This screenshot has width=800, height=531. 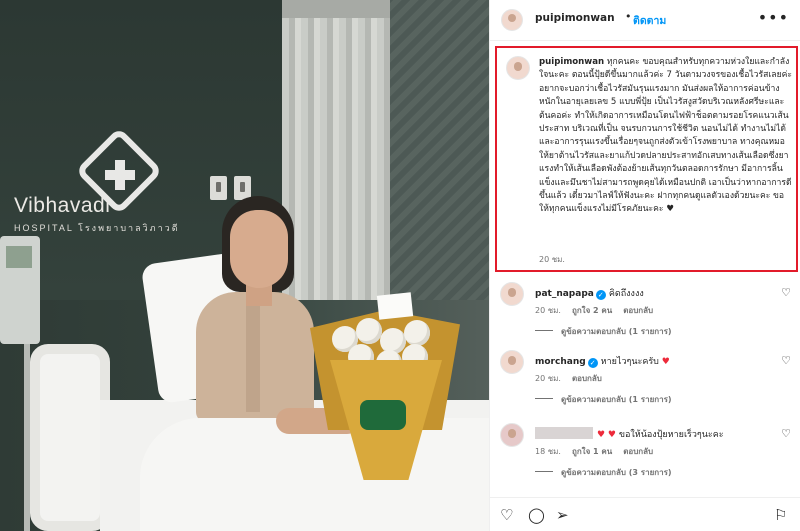 I want to click on comment-avatar-blurred, so click(x=512, y=435).